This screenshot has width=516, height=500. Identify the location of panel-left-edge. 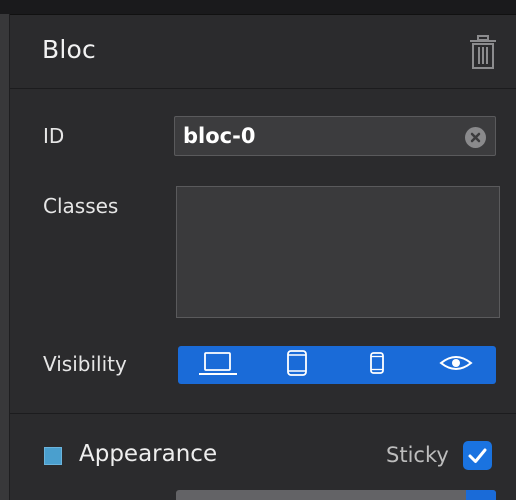
(5, 257).